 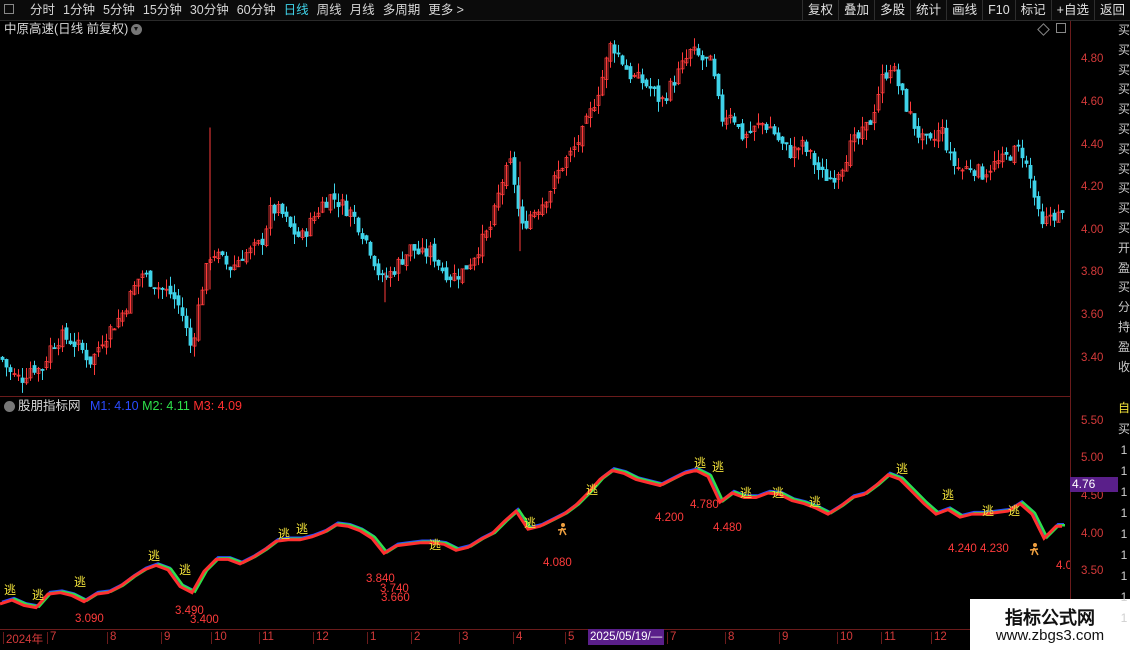 What do you see at coordinates (1124, 408) in the screenshot?
I see `indicator-side-char-0: 自` at bounding box center [1124, 408].